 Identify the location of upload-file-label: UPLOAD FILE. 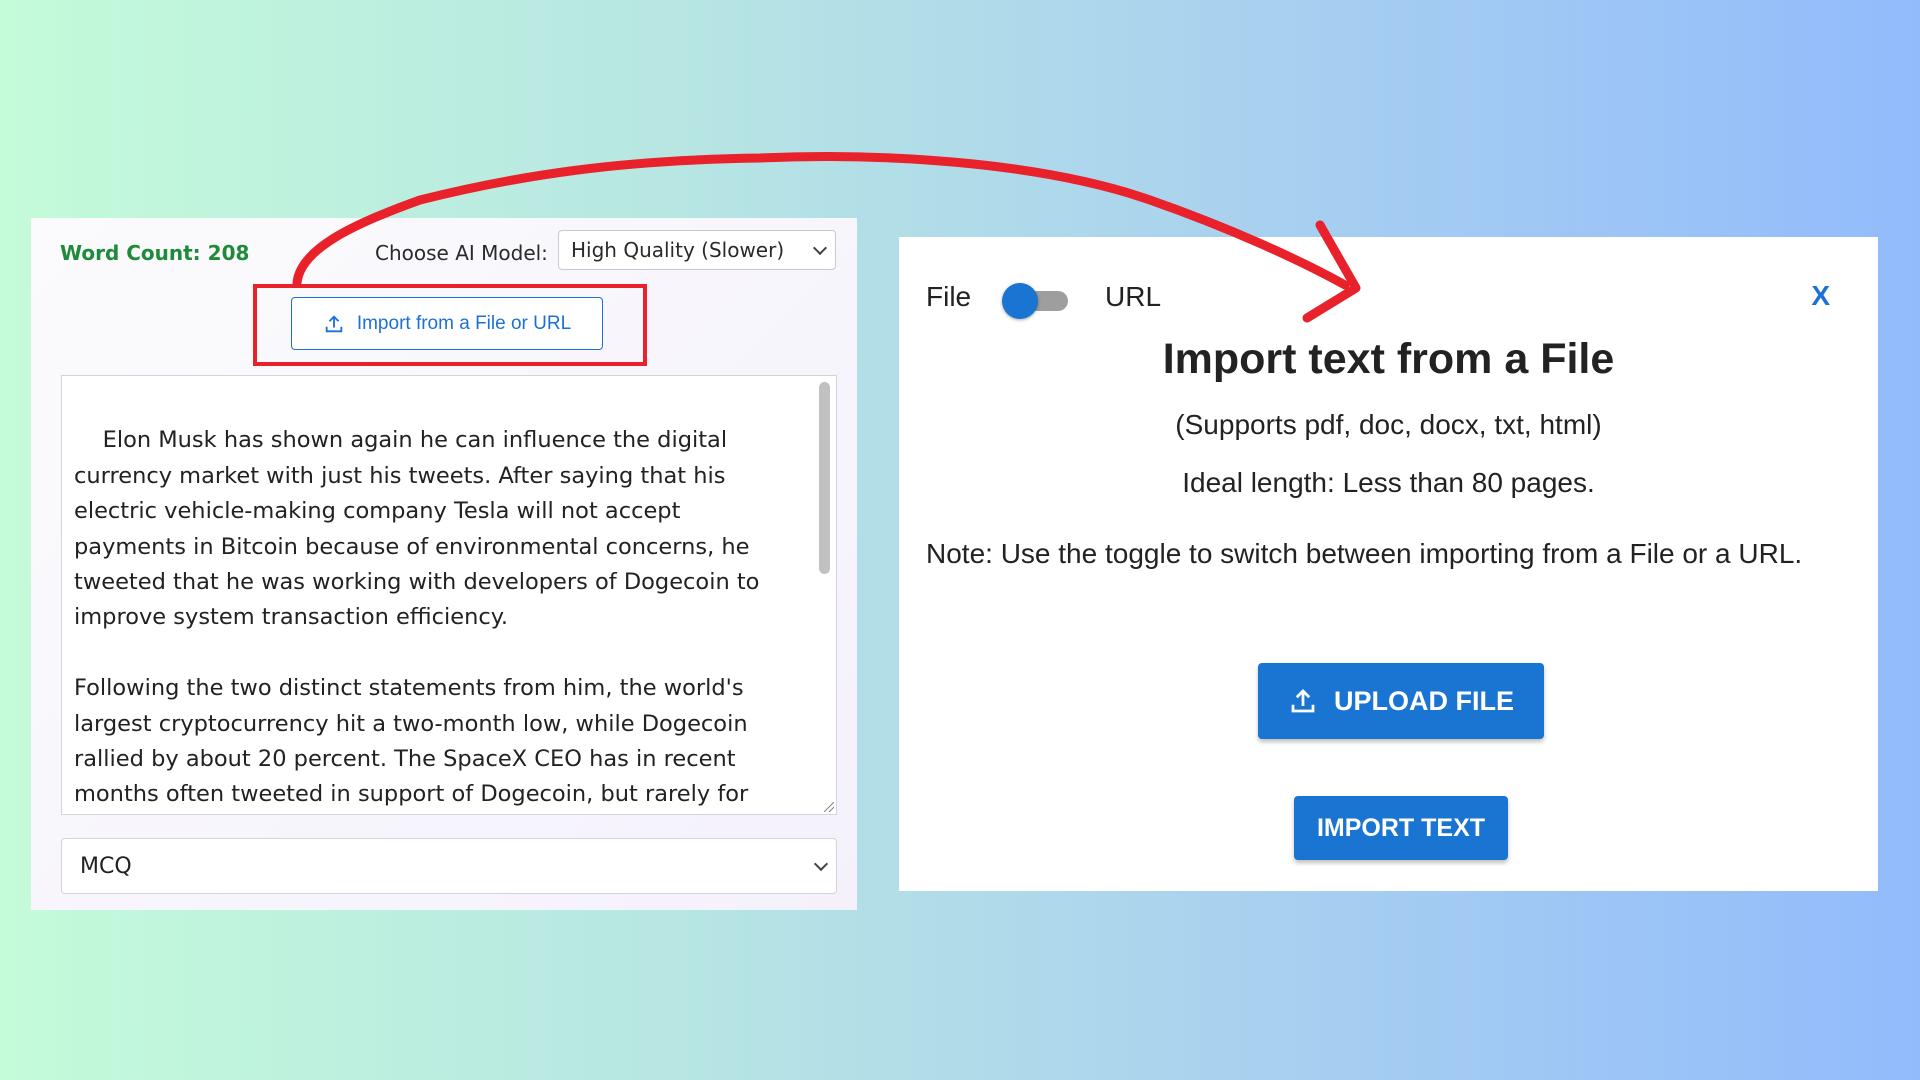
(1424, 700).